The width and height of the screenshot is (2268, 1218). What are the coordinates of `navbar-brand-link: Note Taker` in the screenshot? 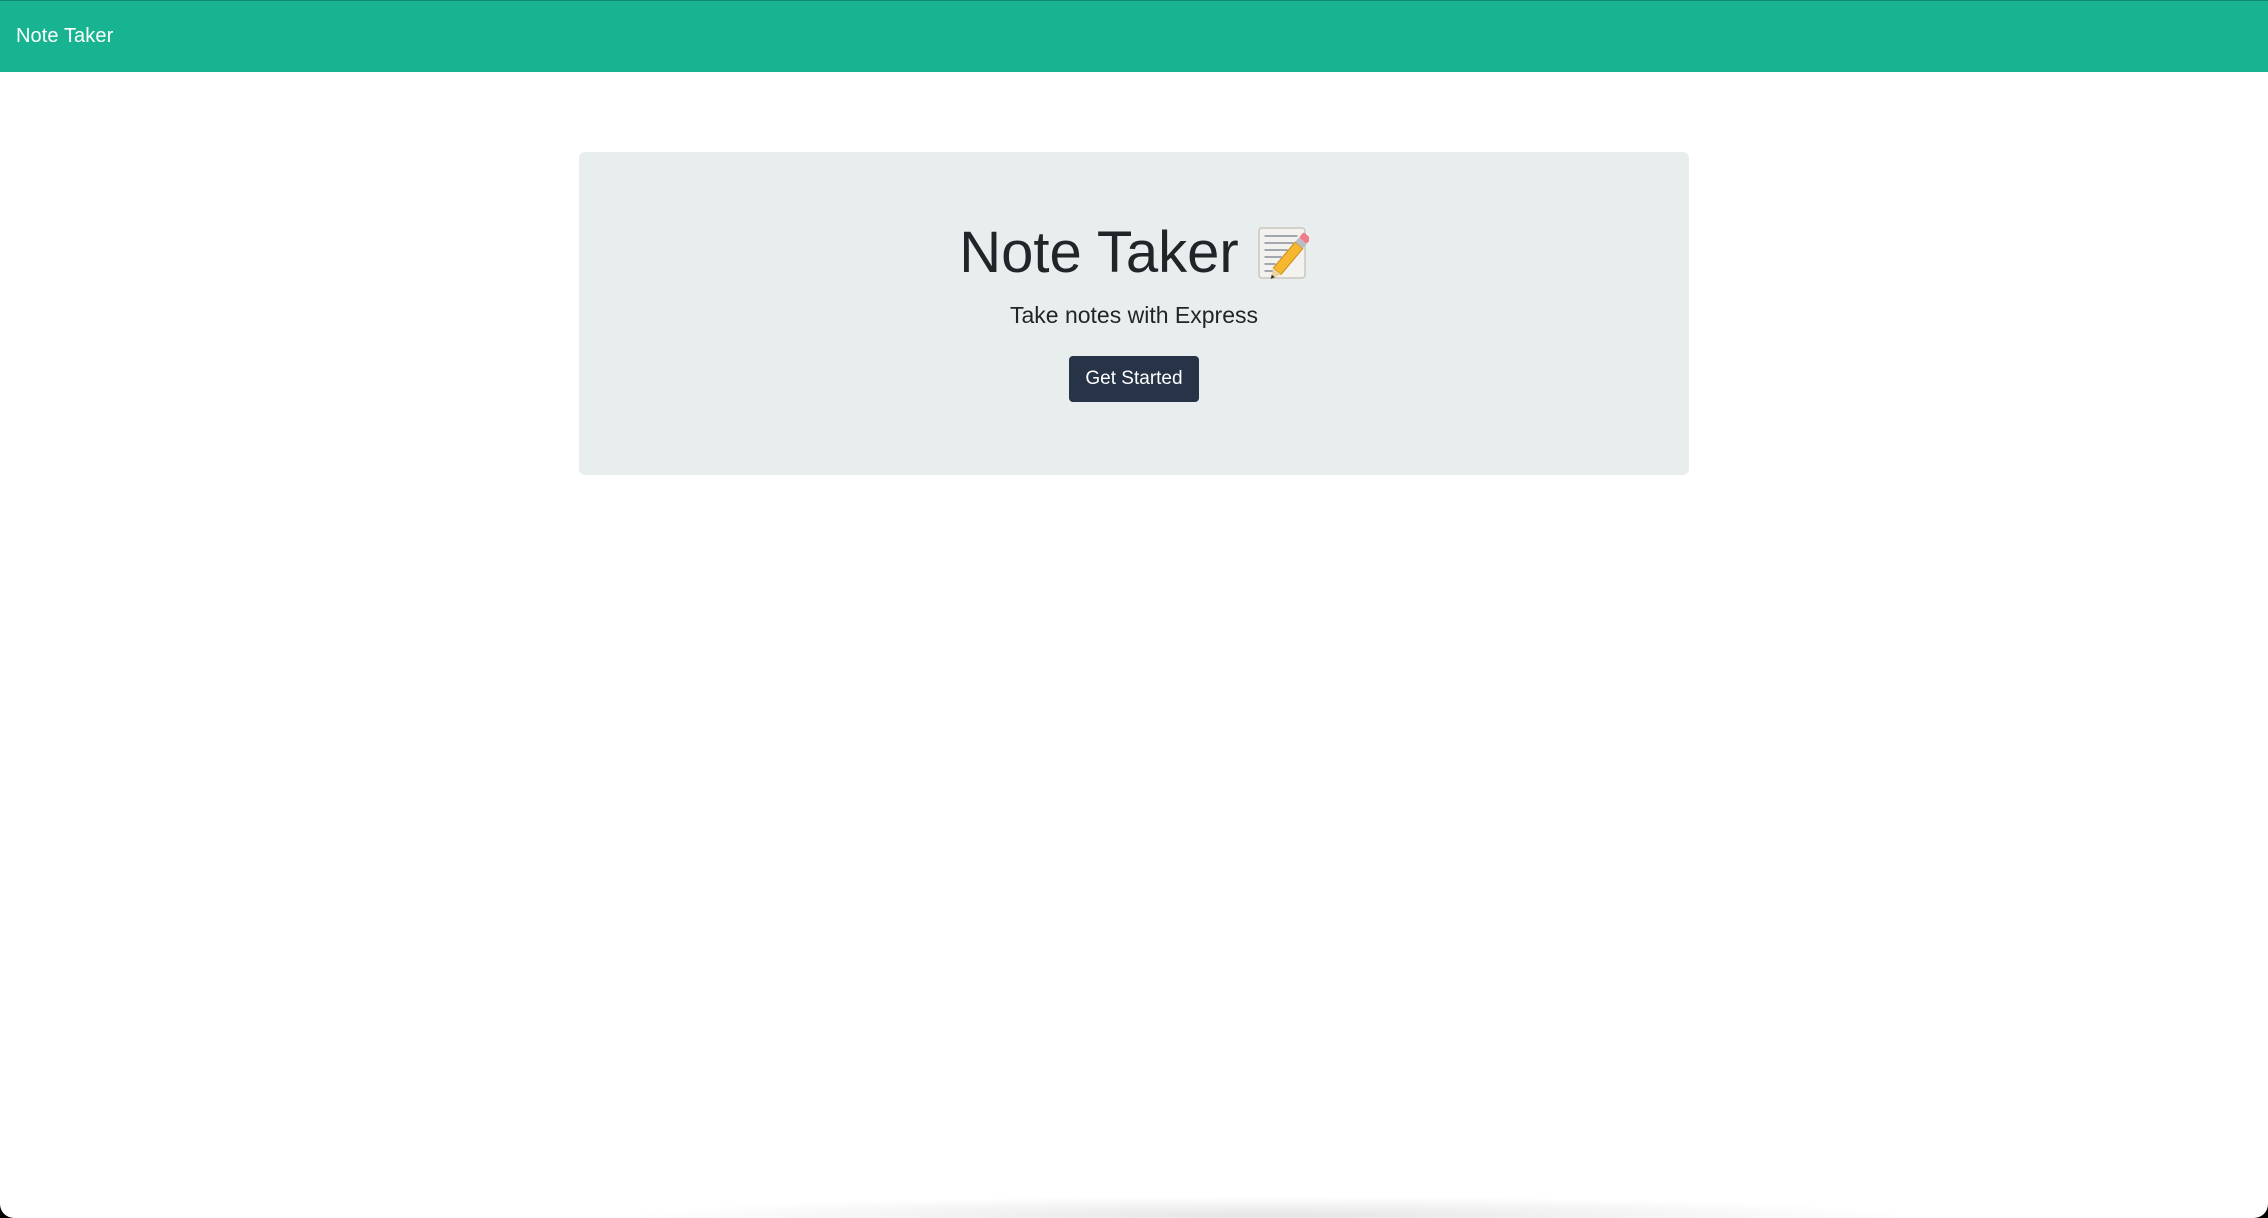 It's located at (64, 36).